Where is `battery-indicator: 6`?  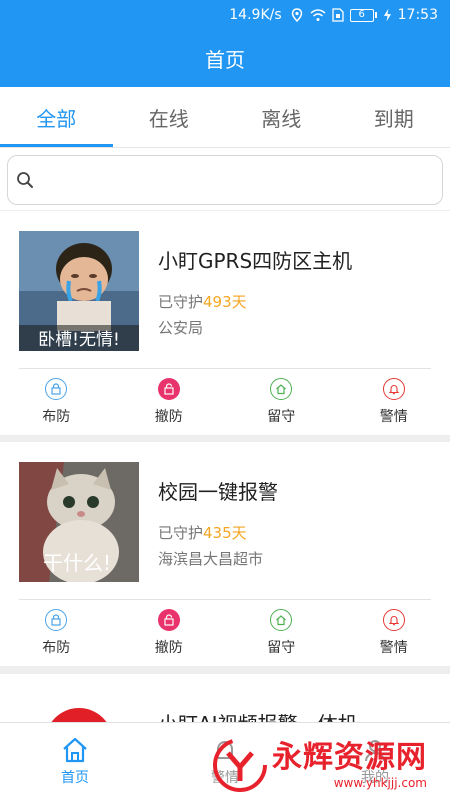
battery-indicator: 6 is located at coordinates (363, 15).